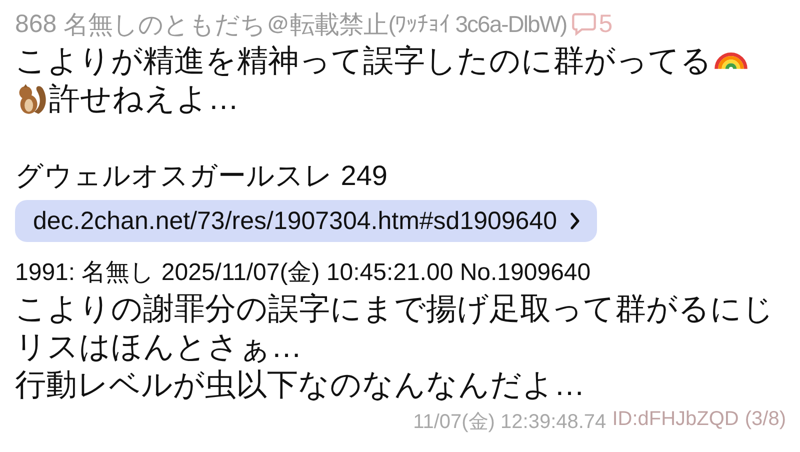 The image size is (800, 452). I want to click on poster-name: 名無しのともだち＠転載禁止, so click(226, 25).